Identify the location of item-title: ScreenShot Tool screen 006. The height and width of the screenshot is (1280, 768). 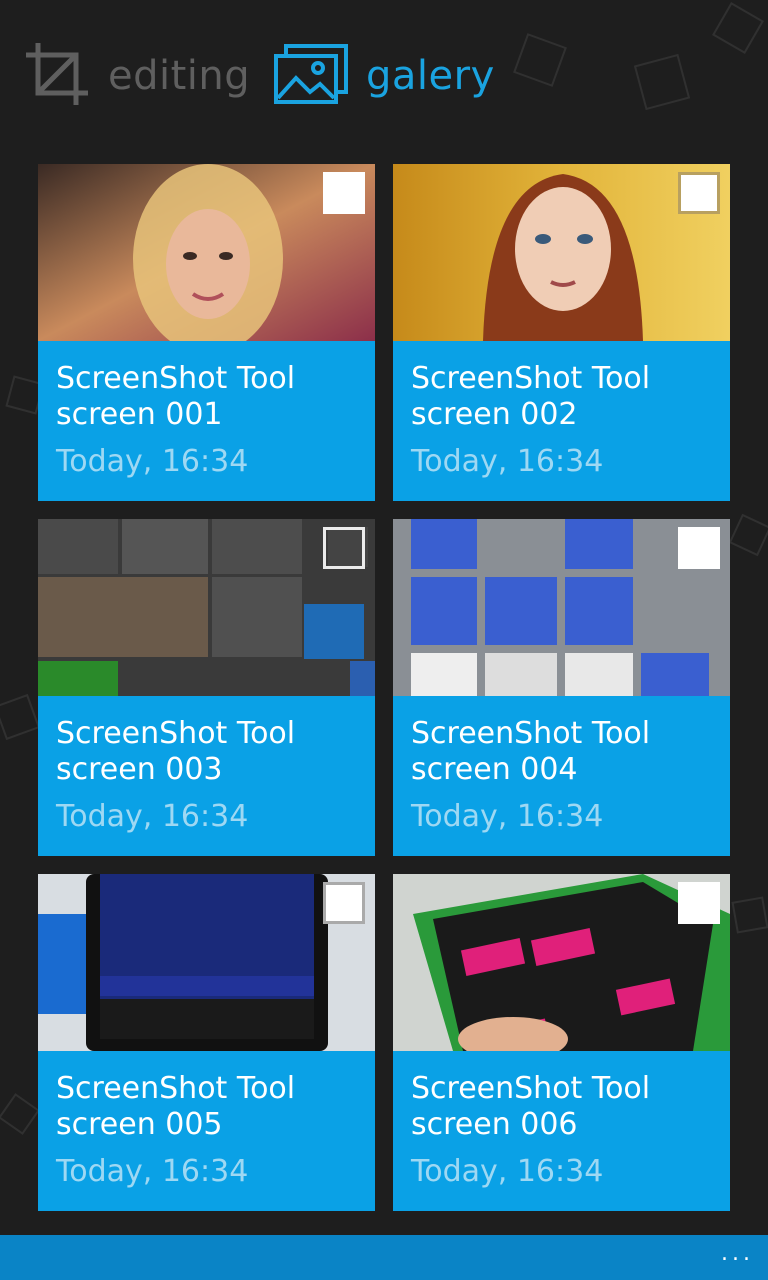
(531, 1106).